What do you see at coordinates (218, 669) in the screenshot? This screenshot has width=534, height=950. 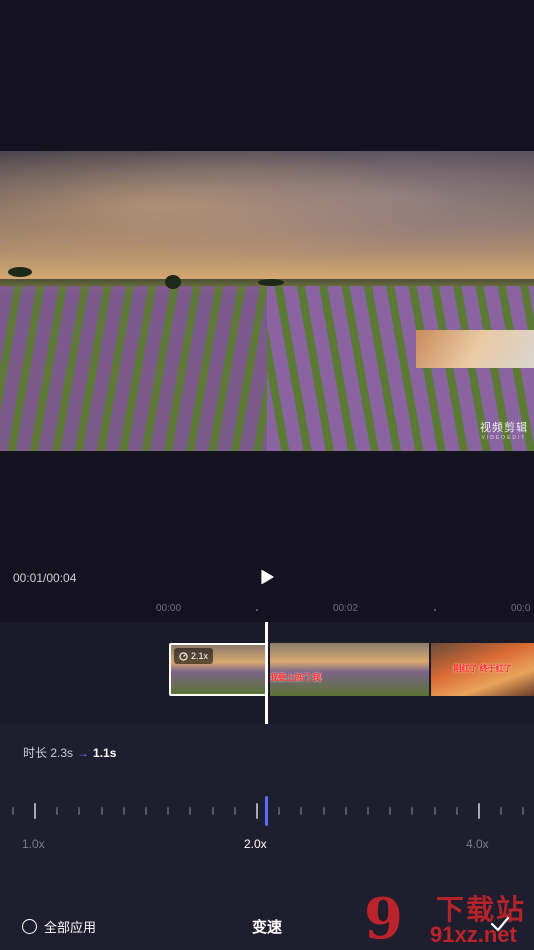 I see `selected-clip: 2.1x` at bounding box center [218, 669].